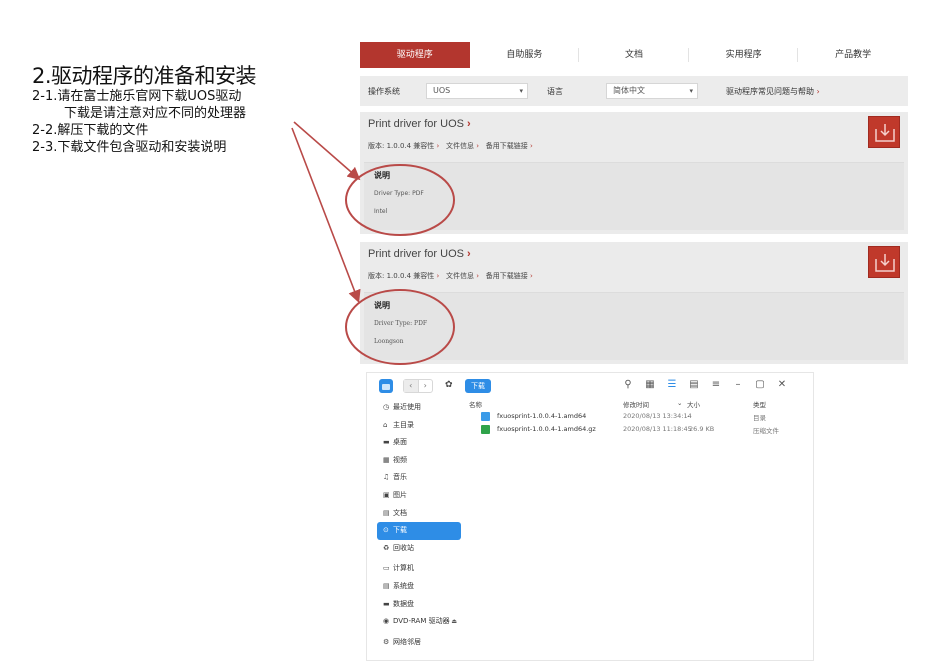 This screenshot has height=661, width=926. I want to click on file-list-header: 名称 修改时间 ⌄ 大小 类型, so click(639, 405).